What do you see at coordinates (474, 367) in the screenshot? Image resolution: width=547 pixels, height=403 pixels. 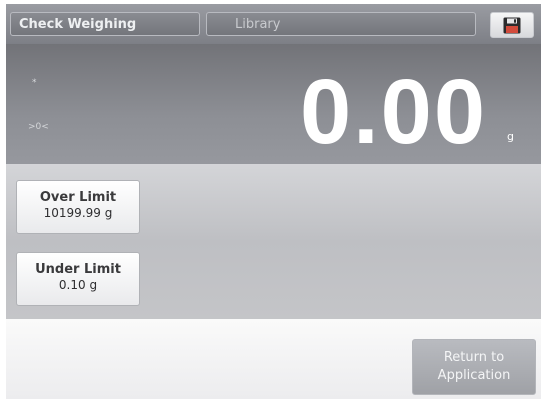 I see `return-to-application-button: Return to Application` at bounding box center [474, 367].